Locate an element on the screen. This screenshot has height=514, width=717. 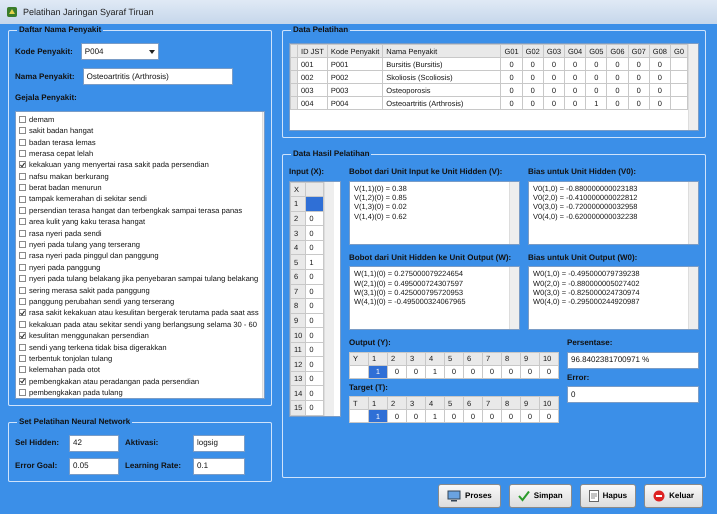
group-title: Data Pelatihan is located at coordinates (320, 30).